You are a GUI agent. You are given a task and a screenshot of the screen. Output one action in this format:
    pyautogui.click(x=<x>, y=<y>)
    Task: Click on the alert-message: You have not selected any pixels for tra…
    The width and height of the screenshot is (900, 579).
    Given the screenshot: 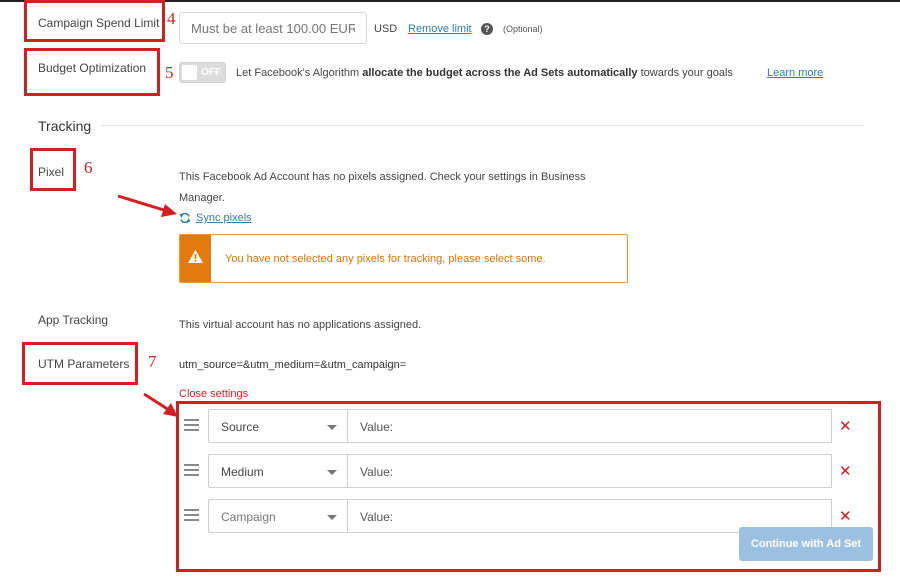 What is the action you would take?
    pyautogui.click(x=385, y=259)
    